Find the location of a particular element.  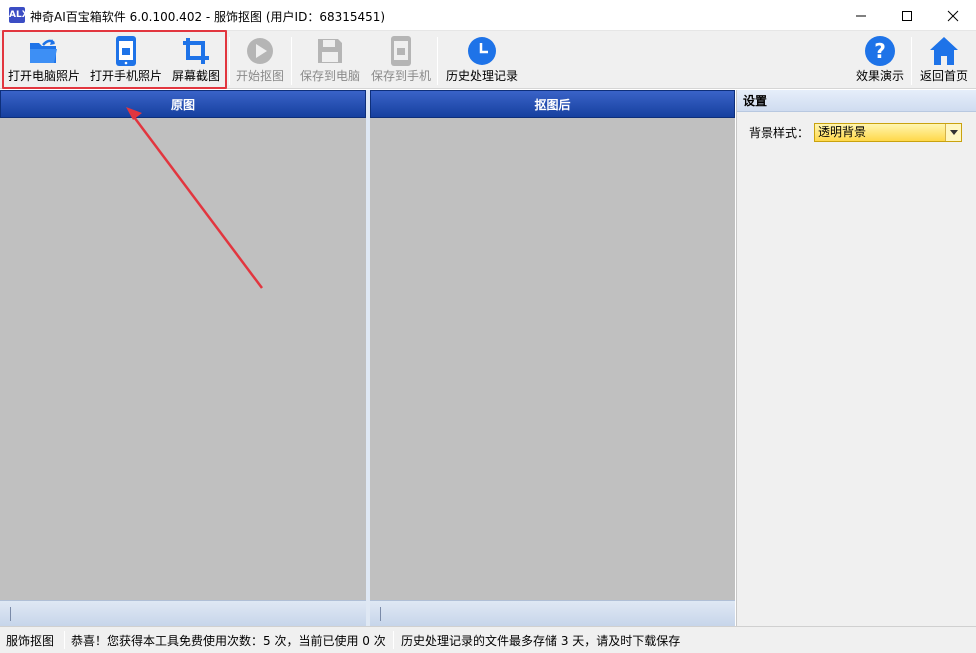

save-to-pc-label: 保存到电脑 is located at coordinates (329, 76).